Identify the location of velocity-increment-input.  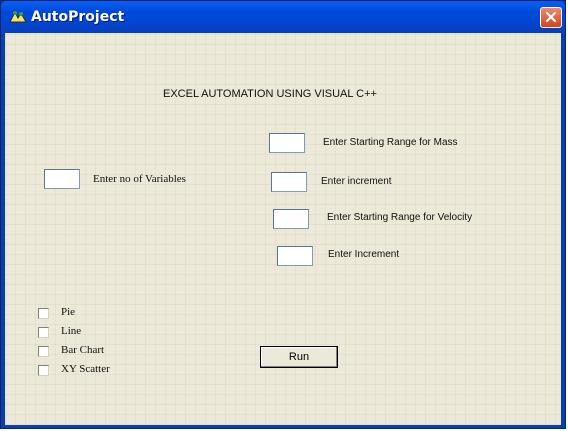
(295, 256).